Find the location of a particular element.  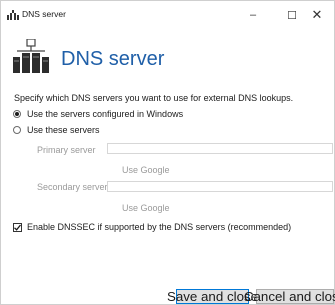

checkmark-icon is located at coordinates (17, 227).